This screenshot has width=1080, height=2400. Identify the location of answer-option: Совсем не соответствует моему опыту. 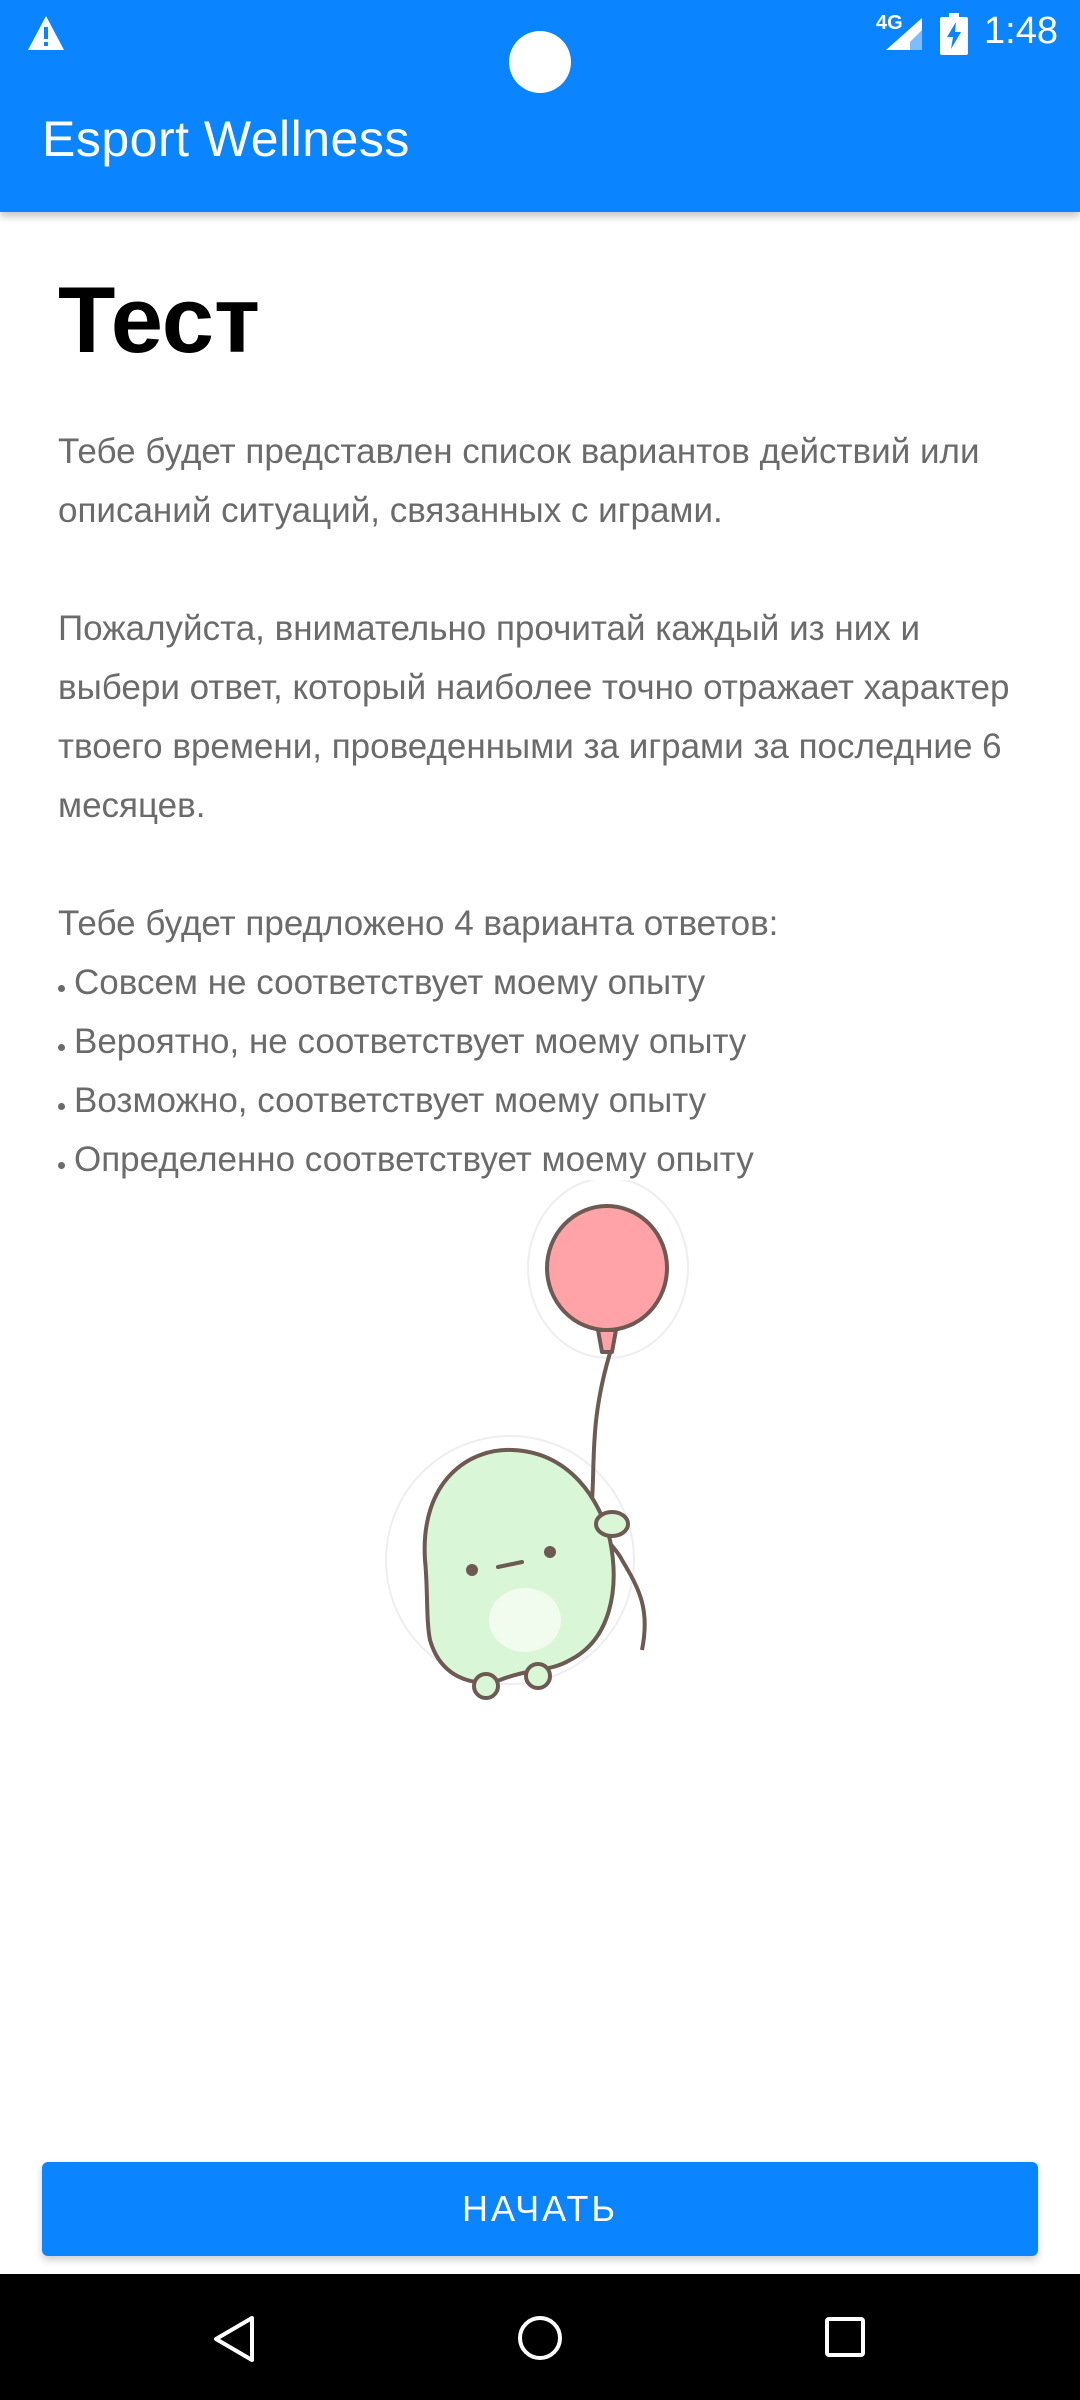
(543, 982).